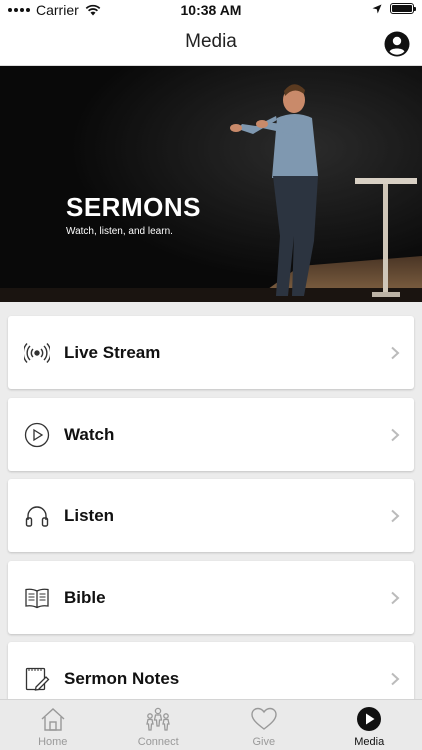 This screenshot has width=422, height=750. I want to click on page-title: Media, so click(211, 41).